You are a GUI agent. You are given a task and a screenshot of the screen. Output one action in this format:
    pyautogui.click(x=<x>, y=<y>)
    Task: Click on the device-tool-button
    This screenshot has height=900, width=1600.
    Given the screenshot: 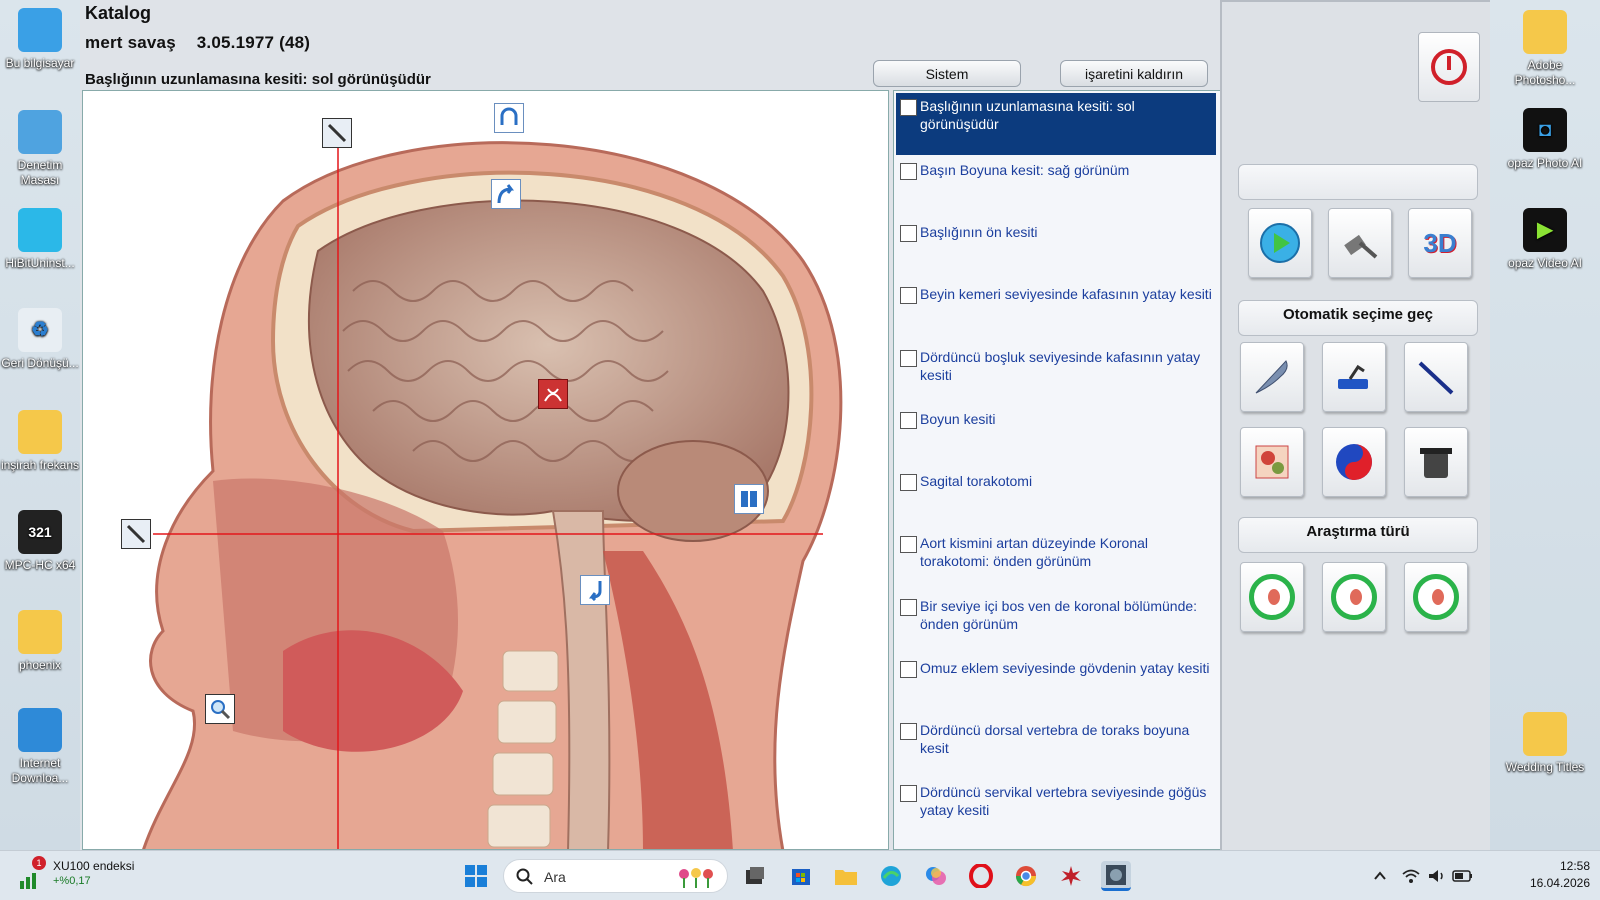 What is the action you would take?
    pyautogui.click(x=1354, y=377)
    